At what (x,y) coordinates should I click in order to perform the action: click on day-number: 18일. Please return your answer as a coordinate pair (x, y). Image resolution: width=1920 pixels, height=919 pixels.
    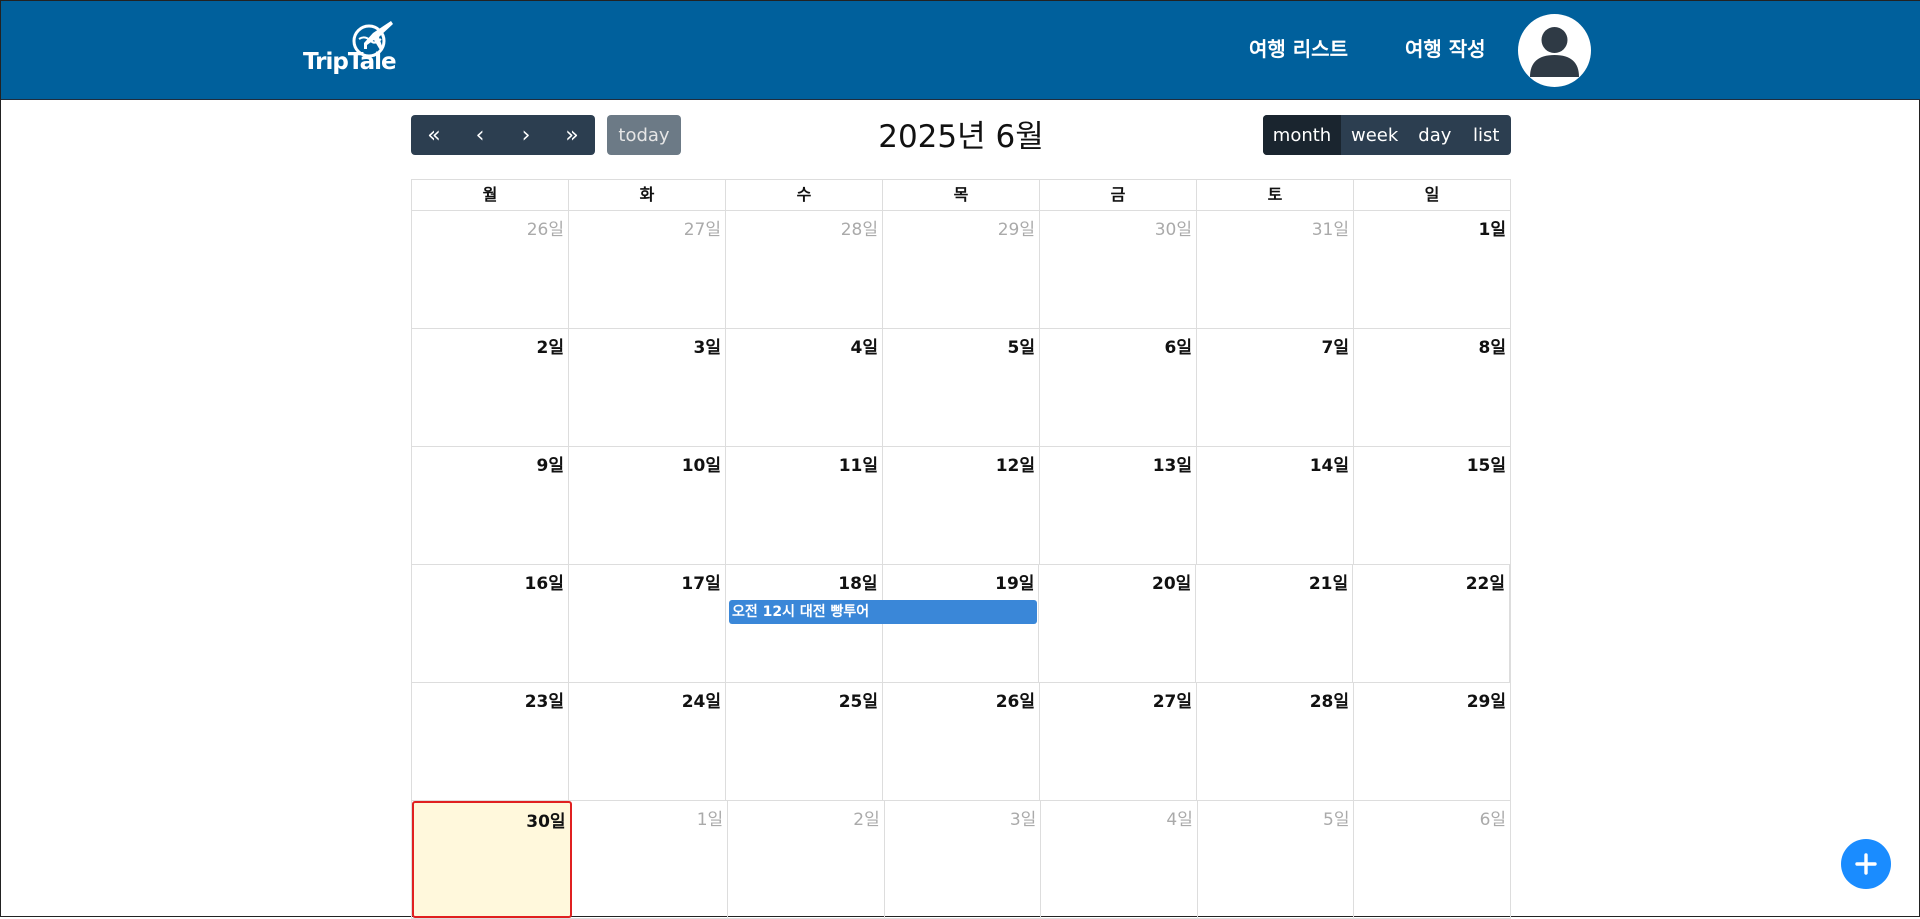
    Looking at the image, I should click on (858, 584).